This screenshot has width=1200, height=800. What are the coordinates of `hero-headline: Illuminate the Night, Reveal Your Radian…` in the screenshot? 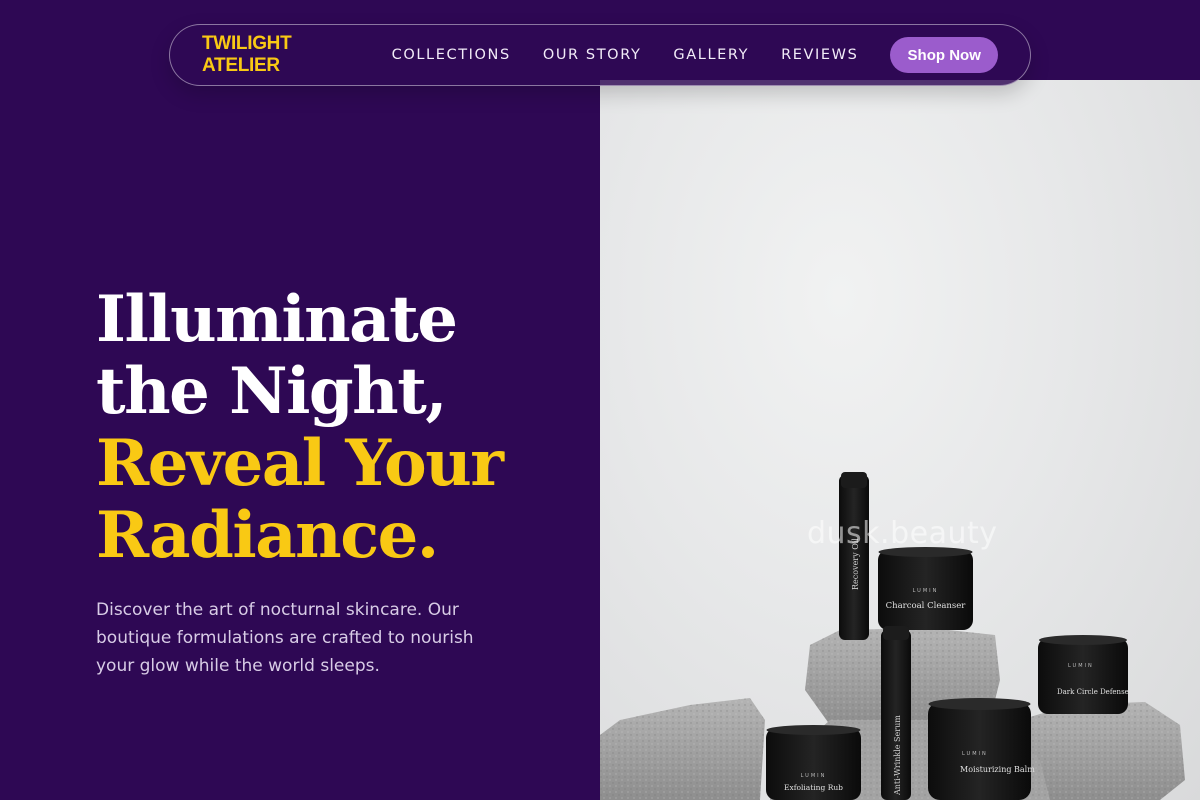 It's located at (336, 428).